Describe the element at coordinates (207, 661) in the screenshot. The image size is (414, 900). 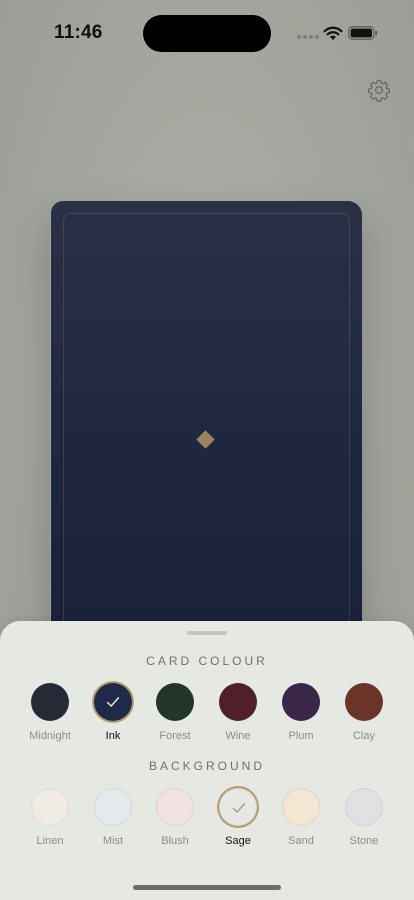
I see `card-colour-title: CARD COLOUR` at that location.